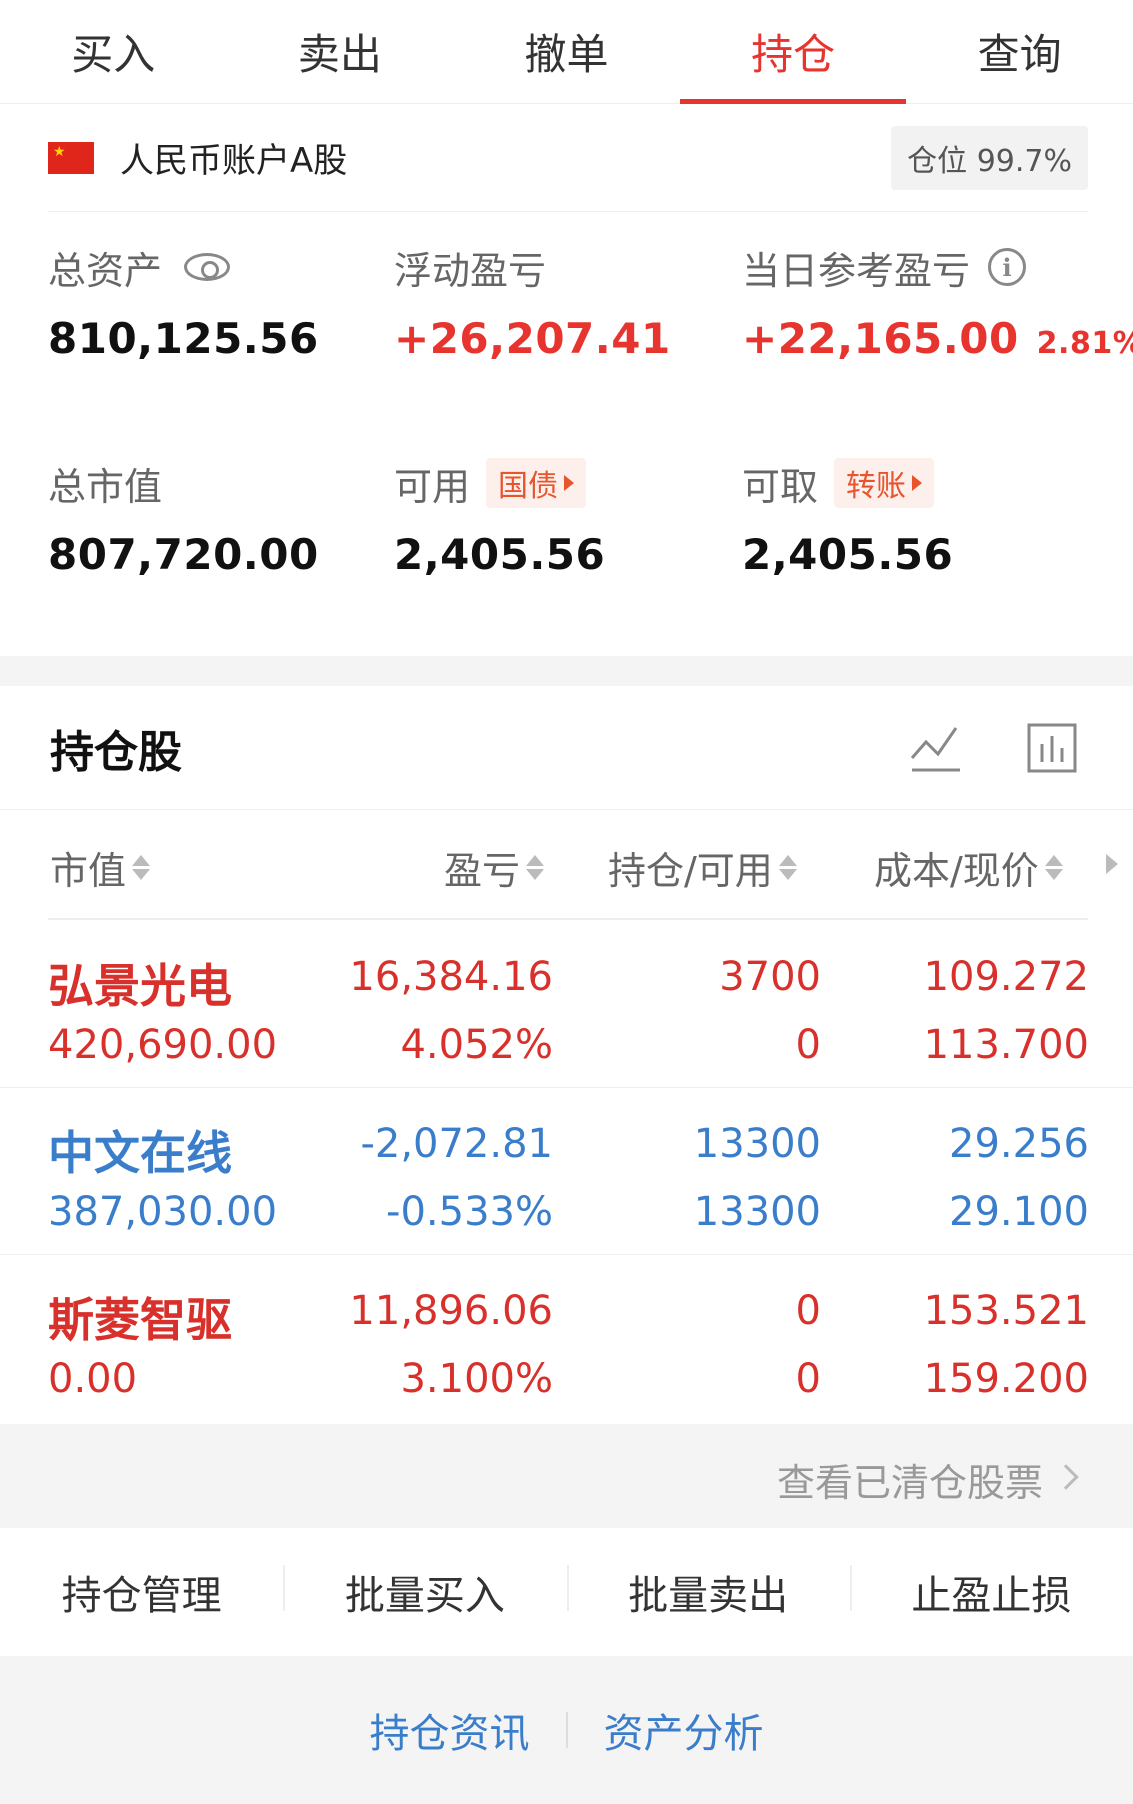  What do you see at coordinates (469, 1212) in the screenshot?
I see `stock-pl-pct: -0.533%` at bounding box center [469, 1212].